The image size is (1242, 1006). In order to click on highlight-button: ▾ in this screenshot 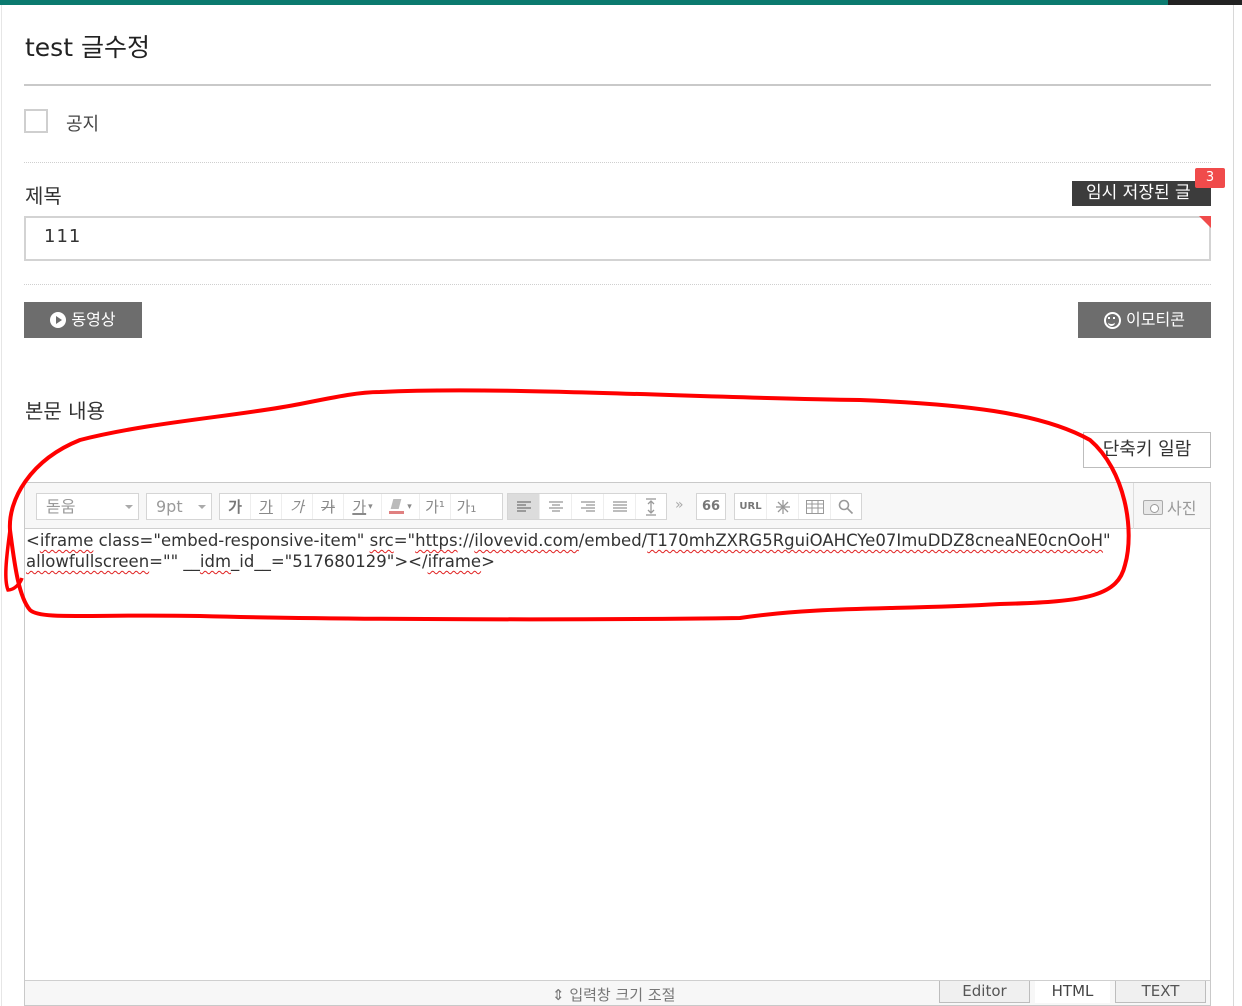, I will do `click(401, 506)`.